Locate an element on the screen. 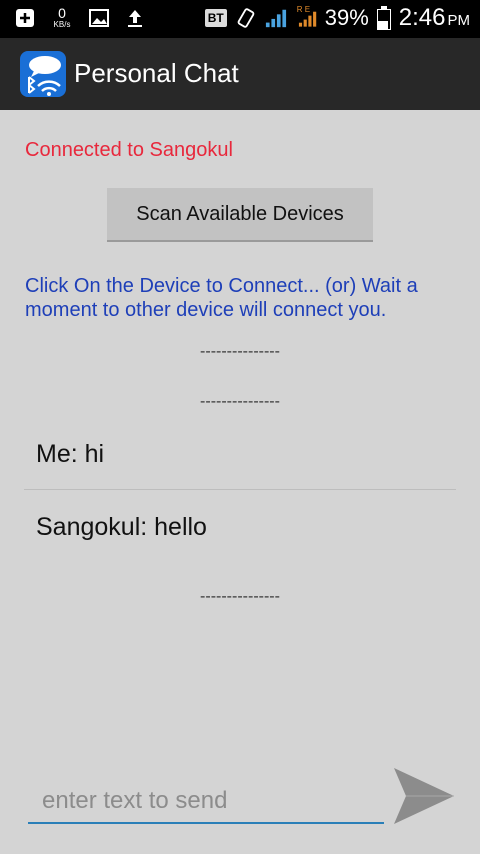  message-input is located at coordinates (206, 802).